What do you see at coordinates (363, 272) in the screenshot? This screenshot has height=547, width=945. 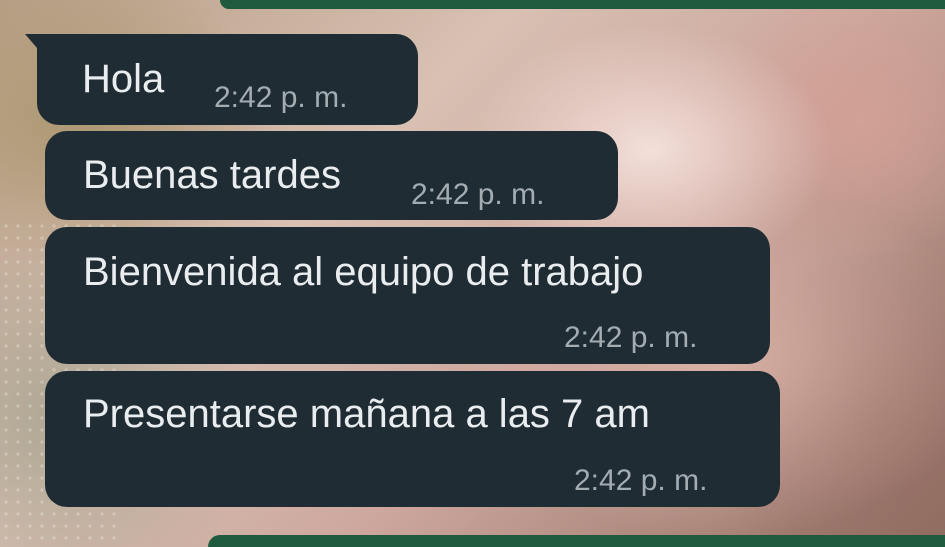 I see `message-text: Bienvenida al equipo de trabajo` at bounding box center [363, 272].